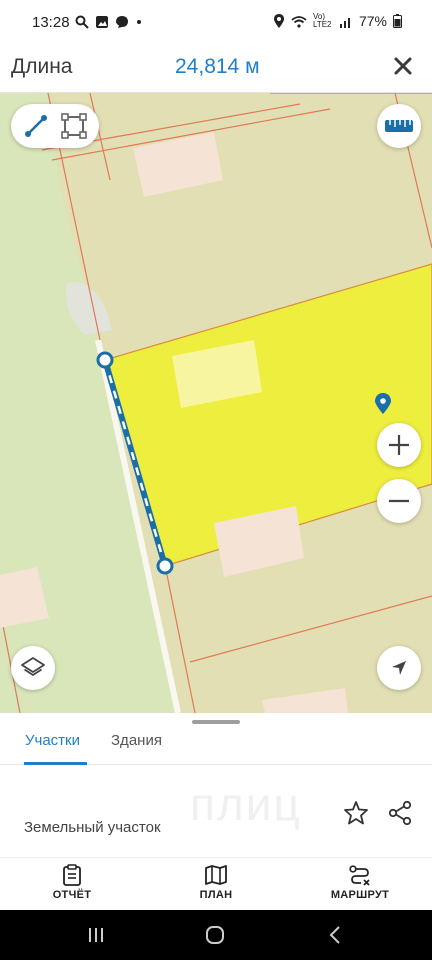  Describe the element at coordinates (51, 22) in the screenshot. I see `status-time: 13:28` at that location.